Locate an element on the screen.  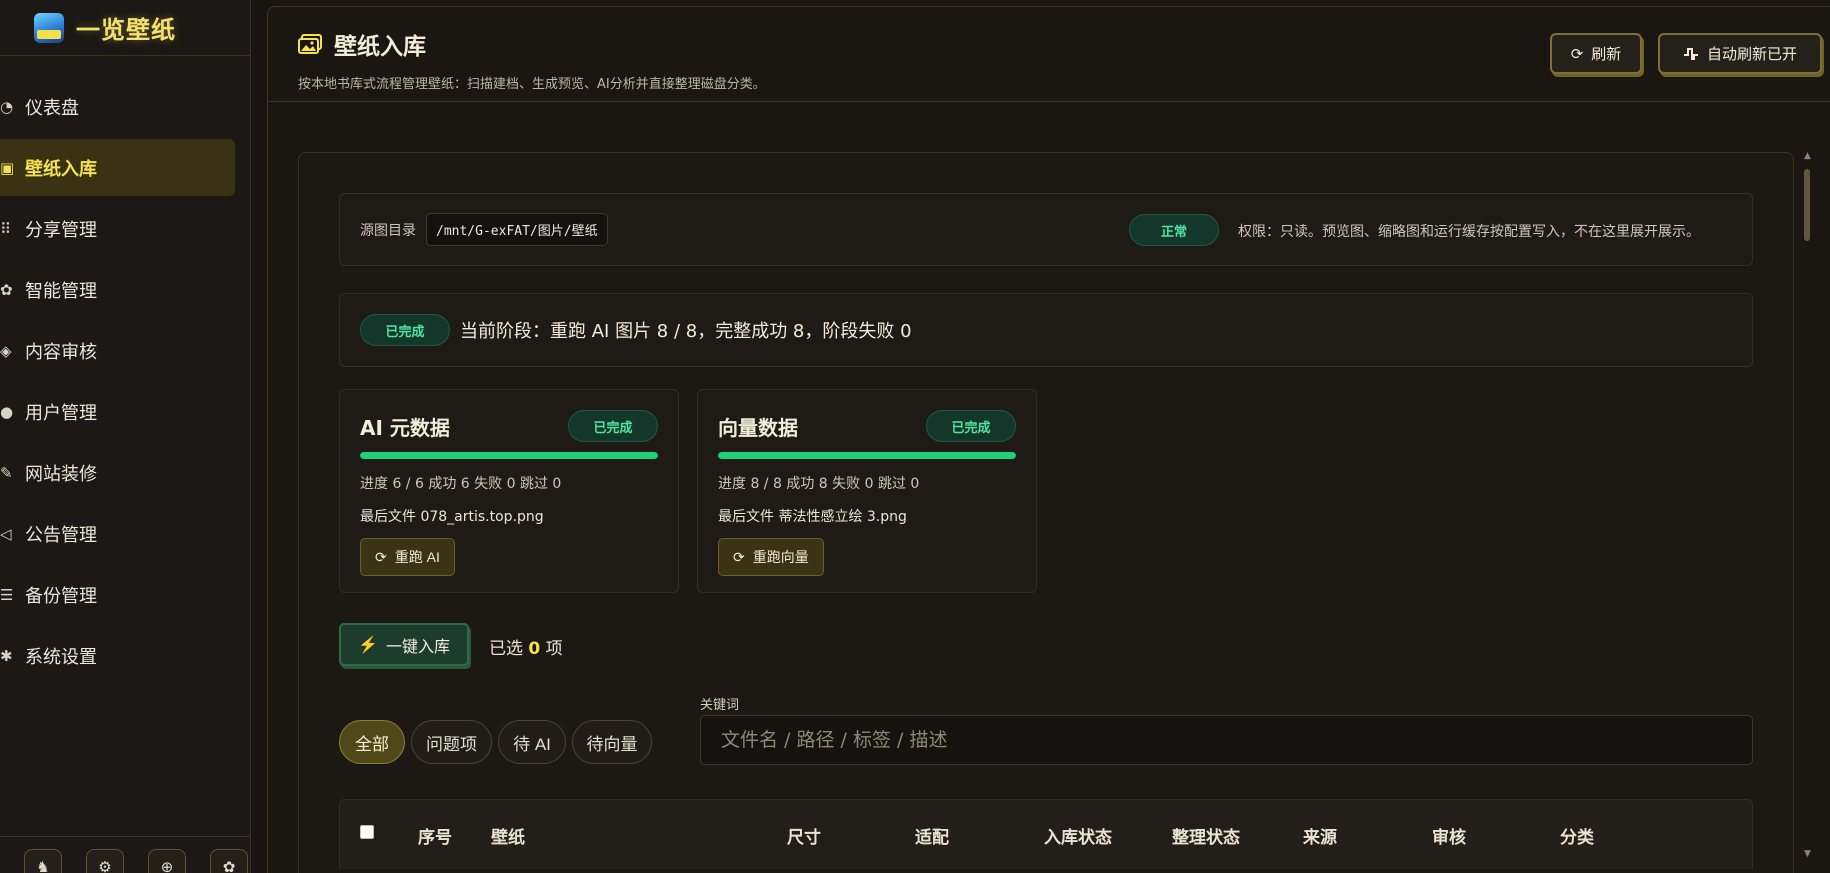
sidebar-item-label: 用户管理 is located at coordinates (61, 413).